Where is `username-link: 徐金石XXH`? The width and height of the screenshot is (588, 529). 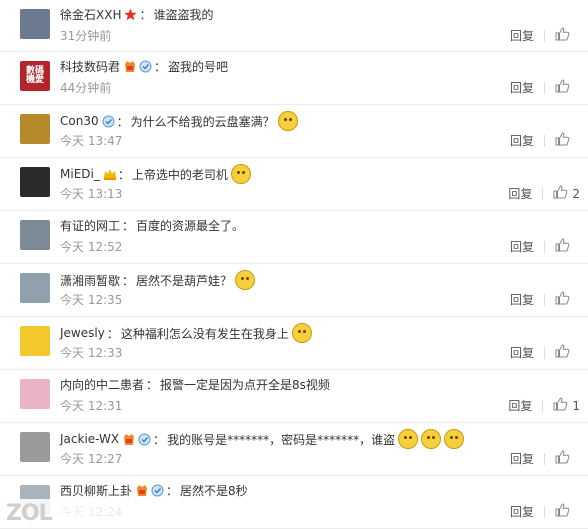 username-link: 徐金石XXH is located at coordinates (90, 14).